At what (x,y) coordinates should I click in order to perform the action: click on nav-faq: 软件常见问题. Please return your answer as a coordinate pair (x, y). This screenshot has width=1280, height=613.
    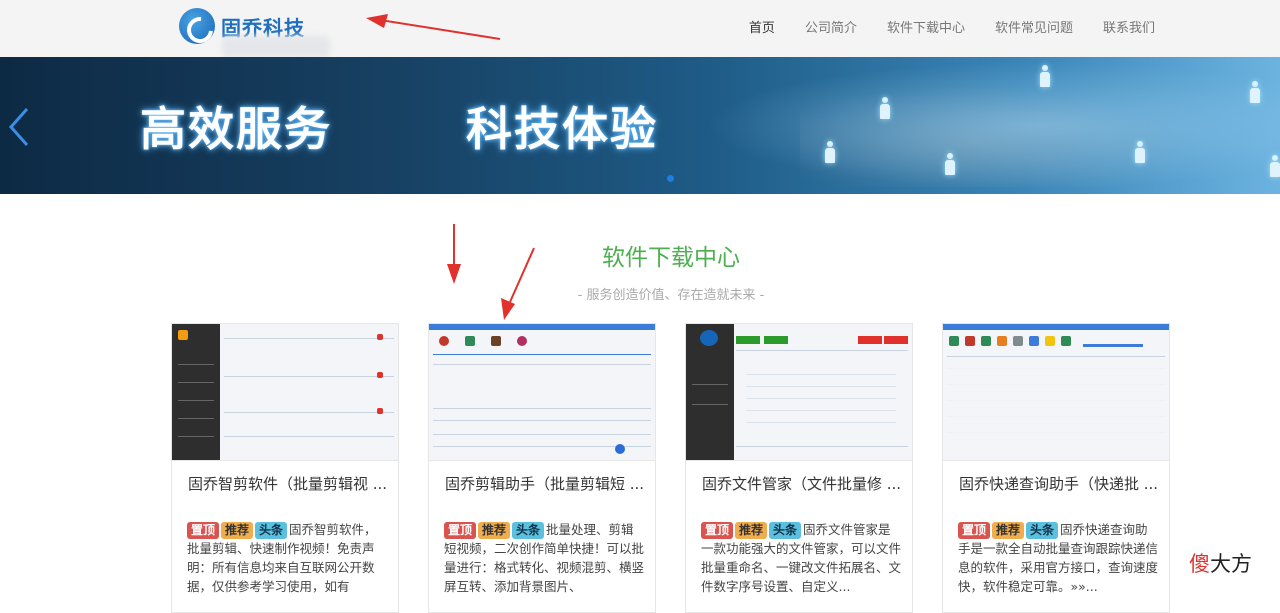
    Looking at the image, I should click on (1034, 26).